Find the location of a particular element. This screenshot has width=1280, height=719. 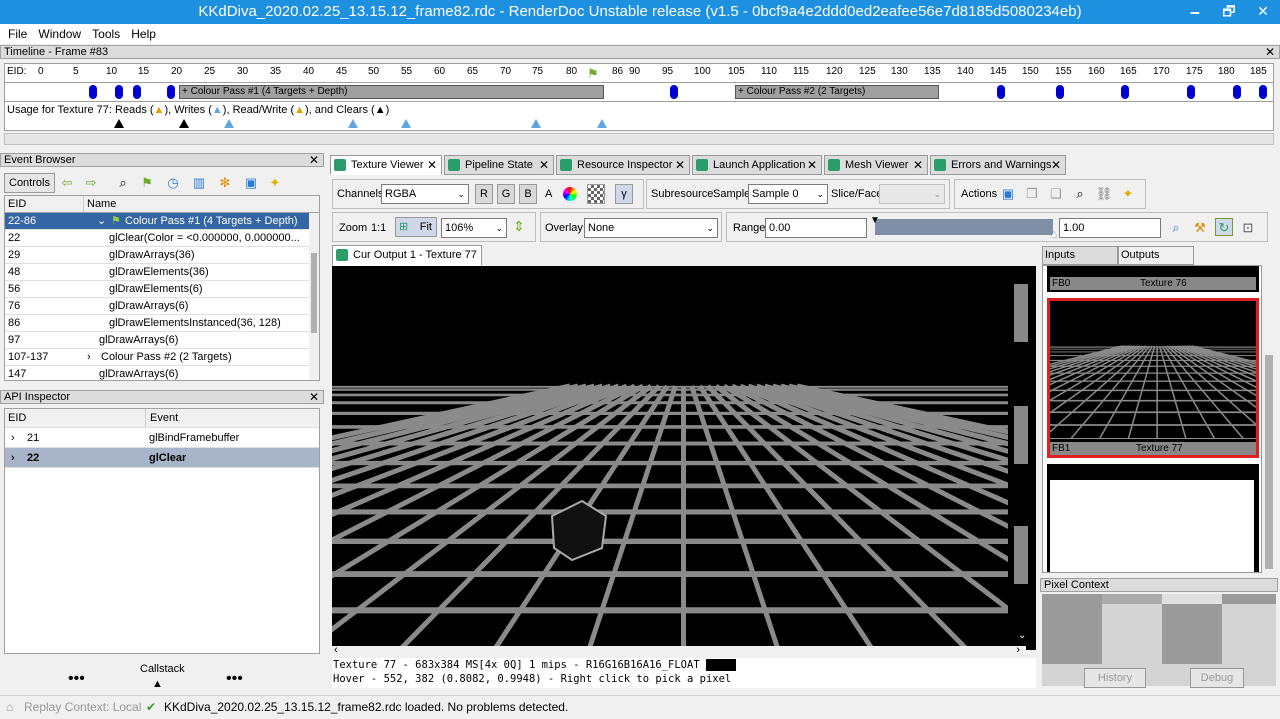

maximize-button: 🗗 is located at coordinates (1229, 12).